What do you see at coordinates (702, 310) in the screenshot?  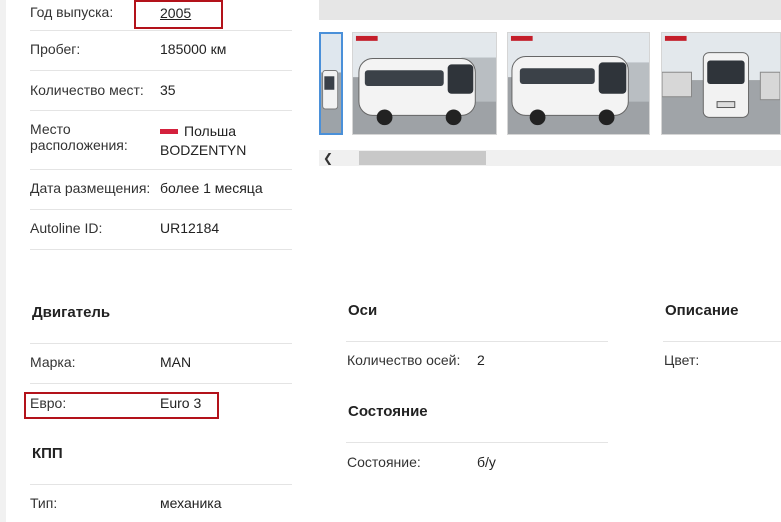 I see `description-section-title: Описание` at bounding box center [702, 310].